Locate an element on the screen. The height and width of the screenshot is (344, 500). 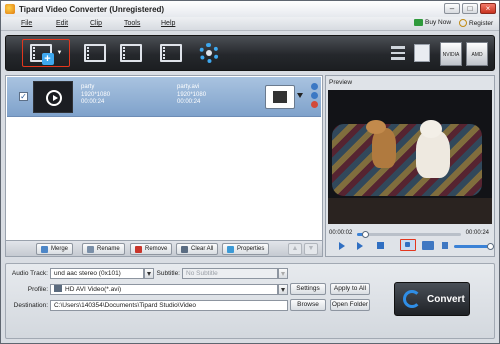
move-down-button: ▼ is located at coordinates (311, 249).